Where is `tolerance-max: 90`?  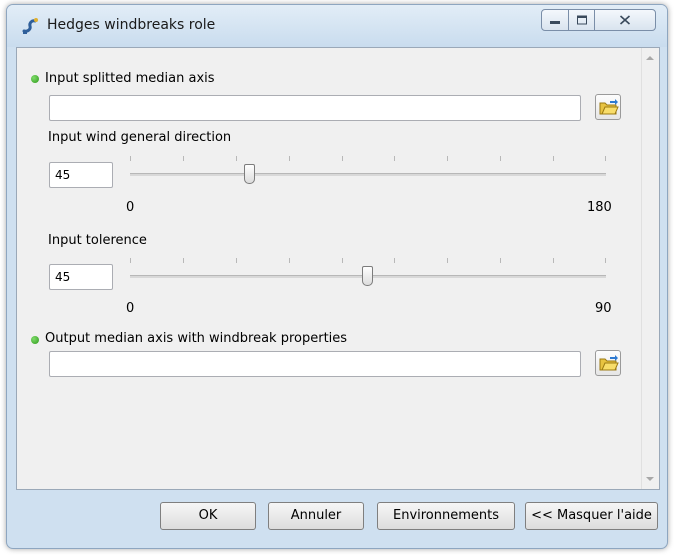
tolerance-max: 90 is located at coordinates (603, 308).